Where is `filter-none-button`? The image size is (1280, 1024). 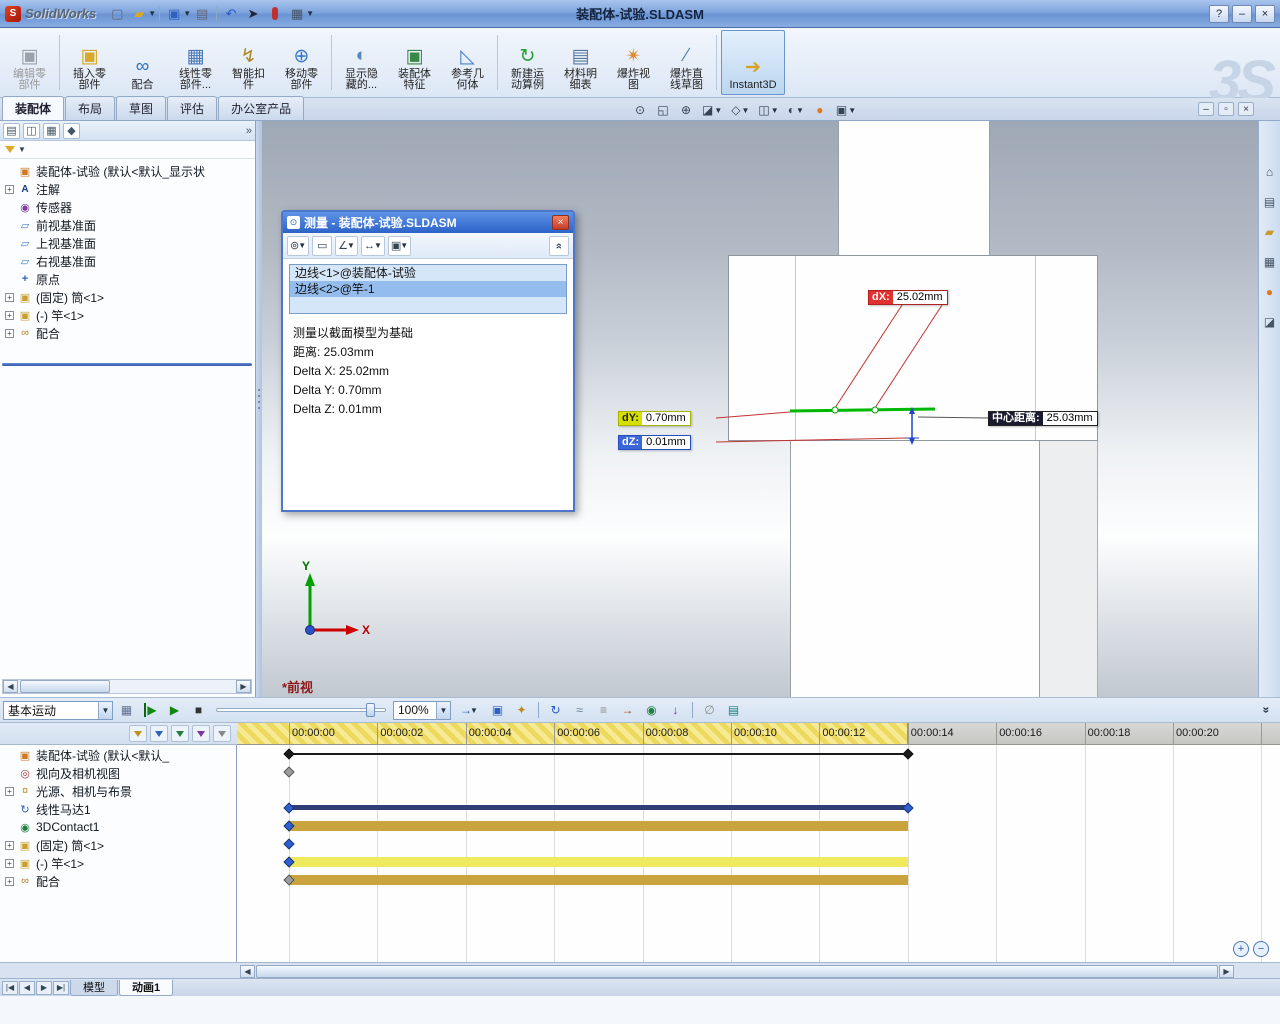
filter-none-button is located at coordinates (138, 733).